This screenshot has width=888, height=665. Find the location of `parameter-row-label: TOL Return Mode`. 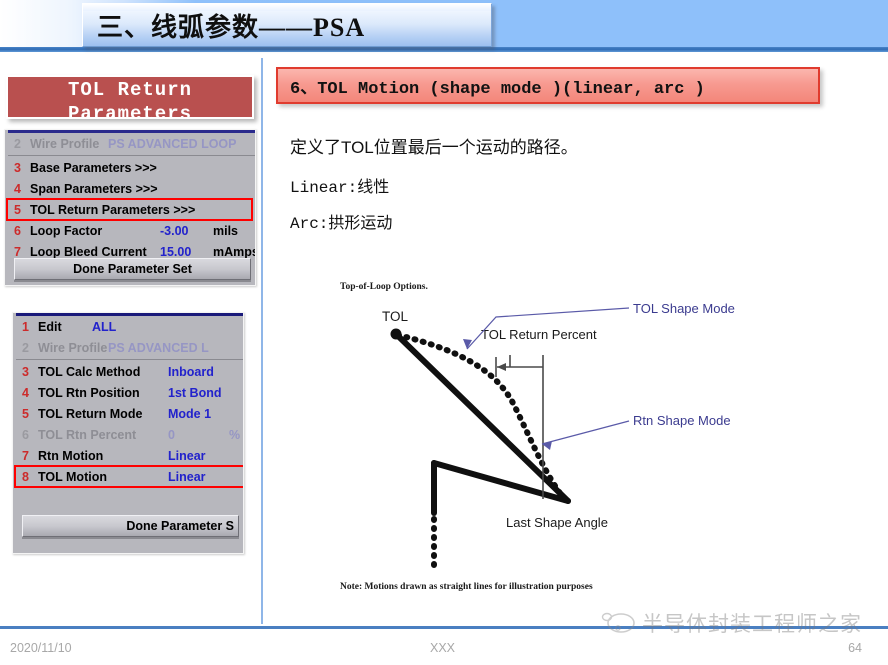

parameter-row-label: TOL Return Mode is located at coordinates (90, 413).